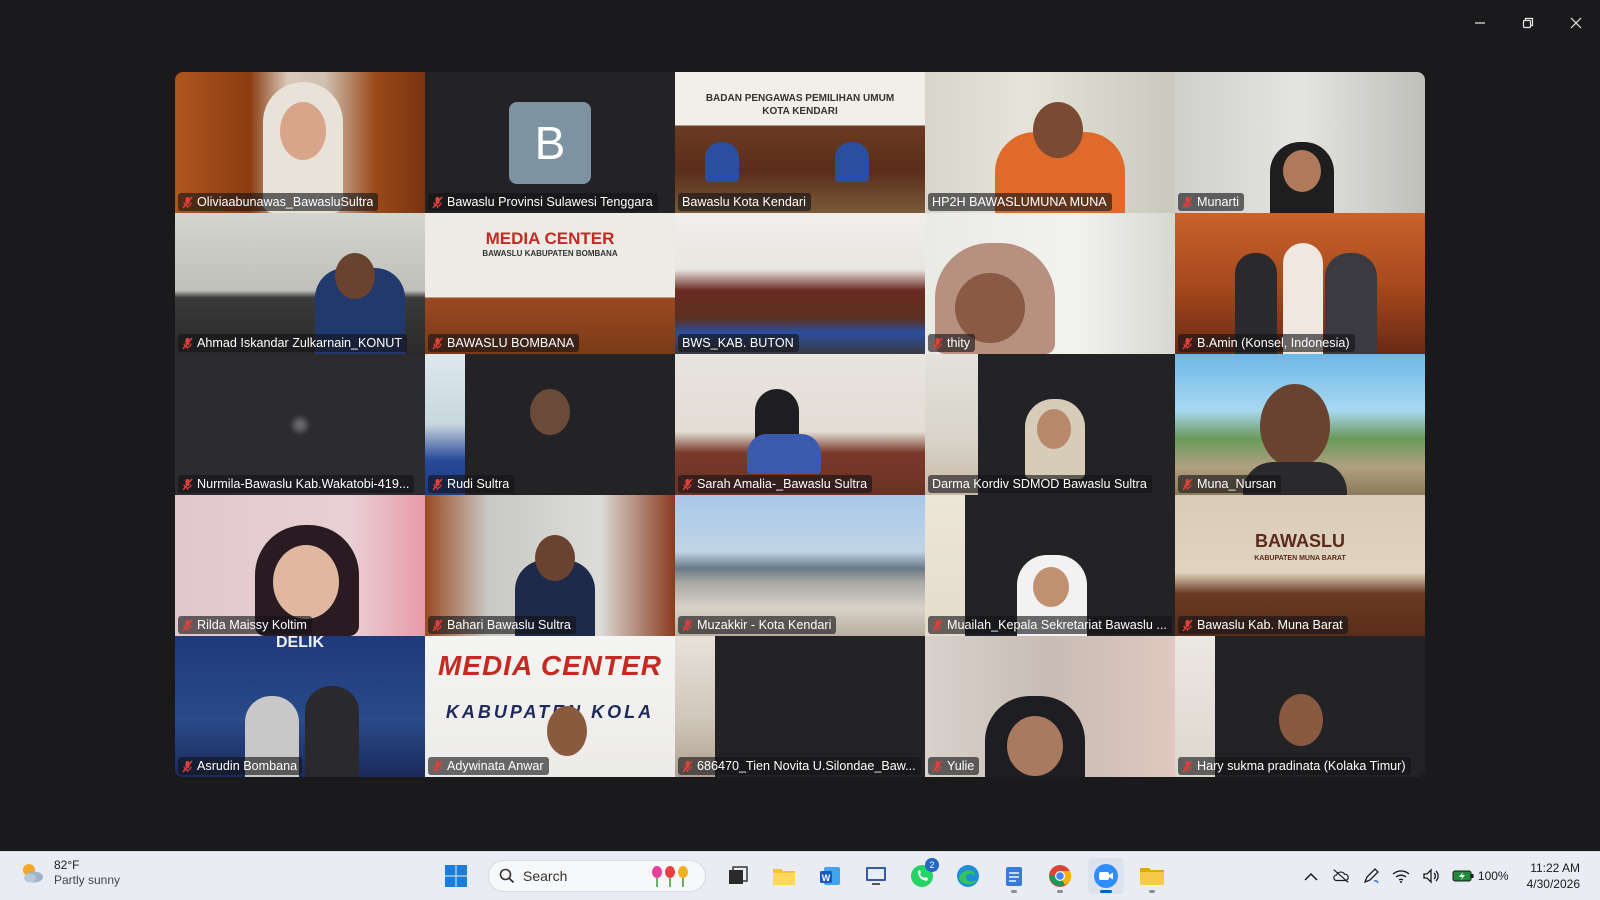 Image resolution: width=1600 pixels, height=900 pixels. I want to click on participant-tile-active-speaker: Darma Kordiv SDMOD Bawaslu Sultra, so click(1050, 424).